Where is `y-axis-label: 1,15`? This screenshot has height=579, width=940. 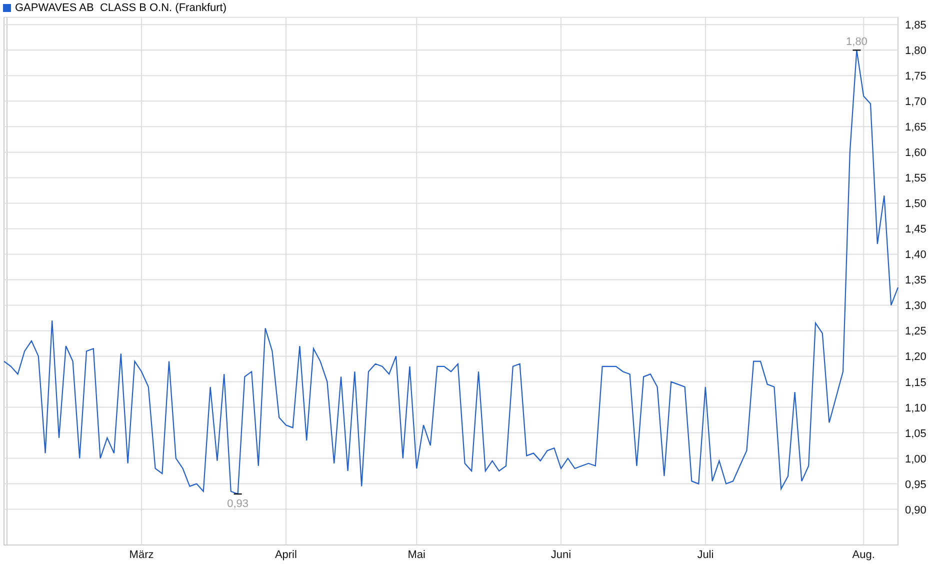
y-axis-label: 1,15 is located at coordinates (915, 382).